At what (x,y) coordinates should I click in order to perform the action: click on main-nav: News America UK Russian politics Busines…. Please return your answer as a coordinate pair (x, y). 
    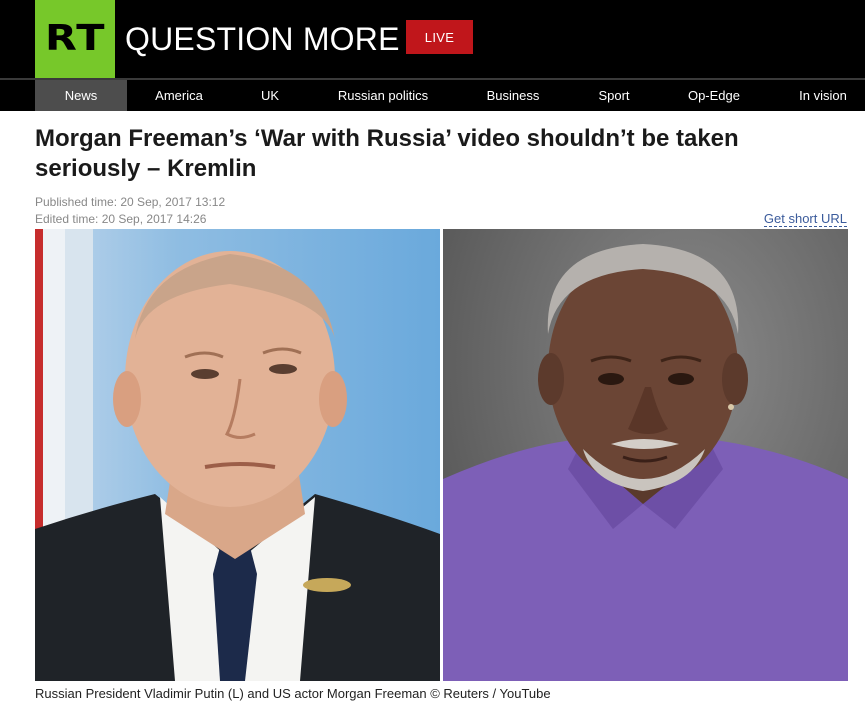
    Looking at the image, I should click on (432, 95).